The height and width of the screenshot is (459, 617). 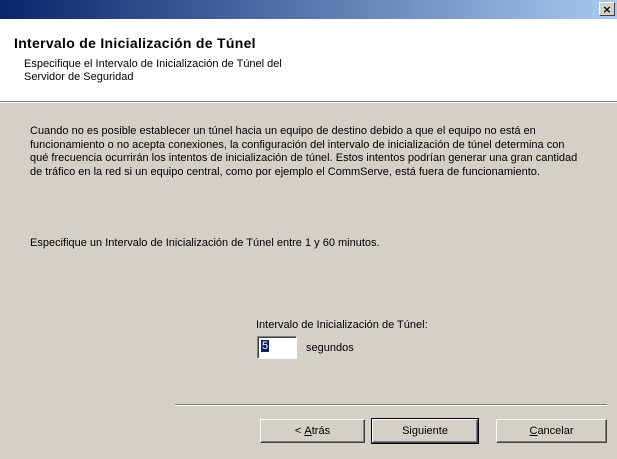 What do you see at coordinates (79, 77) in the screenshot?
I see `page-subtitle-line2: Servidor de Seguridad` at bounding box center [79, 77].